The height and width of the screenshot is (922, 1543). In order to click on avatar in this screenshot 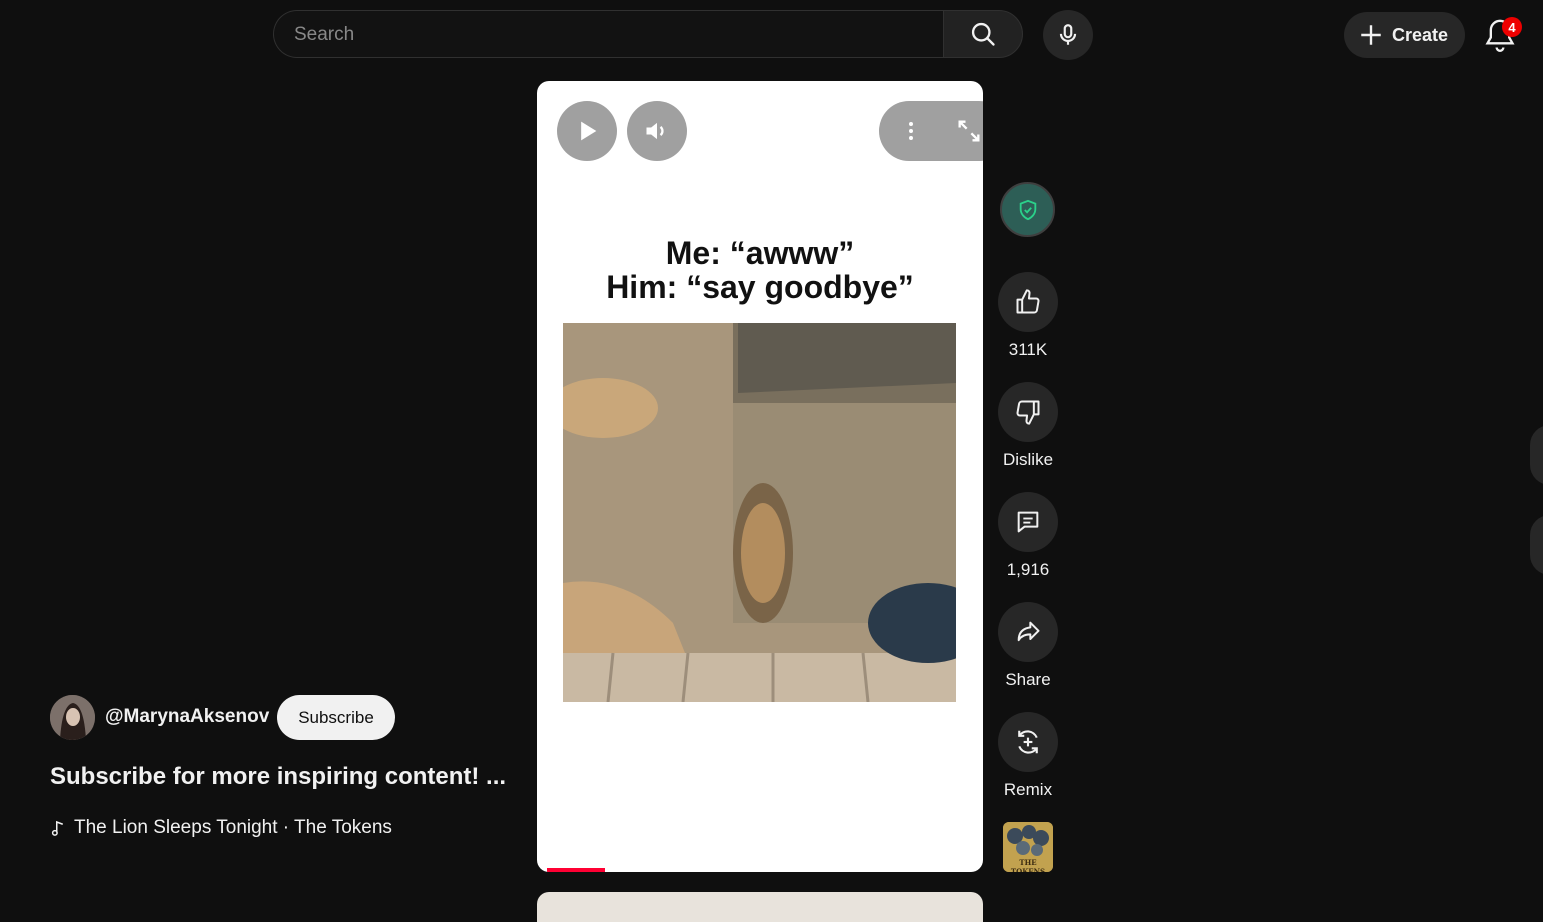, I will do `click(72, 717)`.